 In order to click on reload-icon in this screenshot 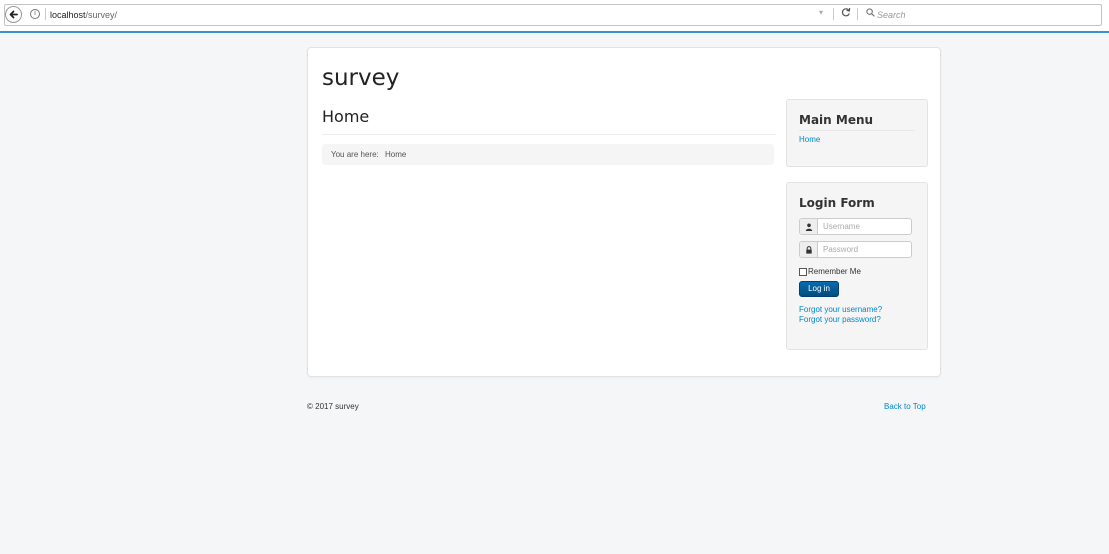, I will do `click(846, 13)`.